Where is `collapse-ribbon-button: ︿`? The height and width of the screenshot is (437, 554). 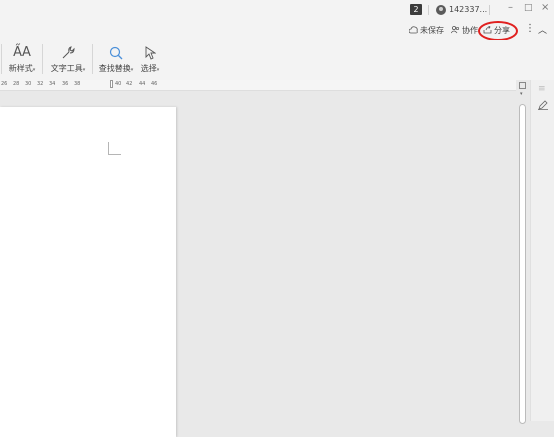 collapse-ribbon-button: ︿ is located at coordinates (542, 29).